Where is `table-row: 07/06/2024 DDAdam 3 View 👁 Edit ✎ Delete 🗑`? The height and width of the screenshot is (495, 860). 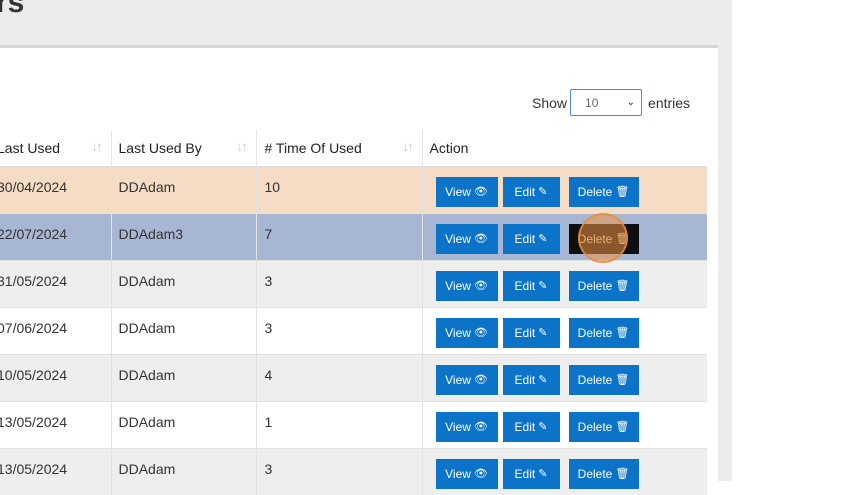
table-row: 07/06/2024 DDAdam 3 View 👁 Edit ✎ Delete 🗑 is located at coordinates (353, 330).